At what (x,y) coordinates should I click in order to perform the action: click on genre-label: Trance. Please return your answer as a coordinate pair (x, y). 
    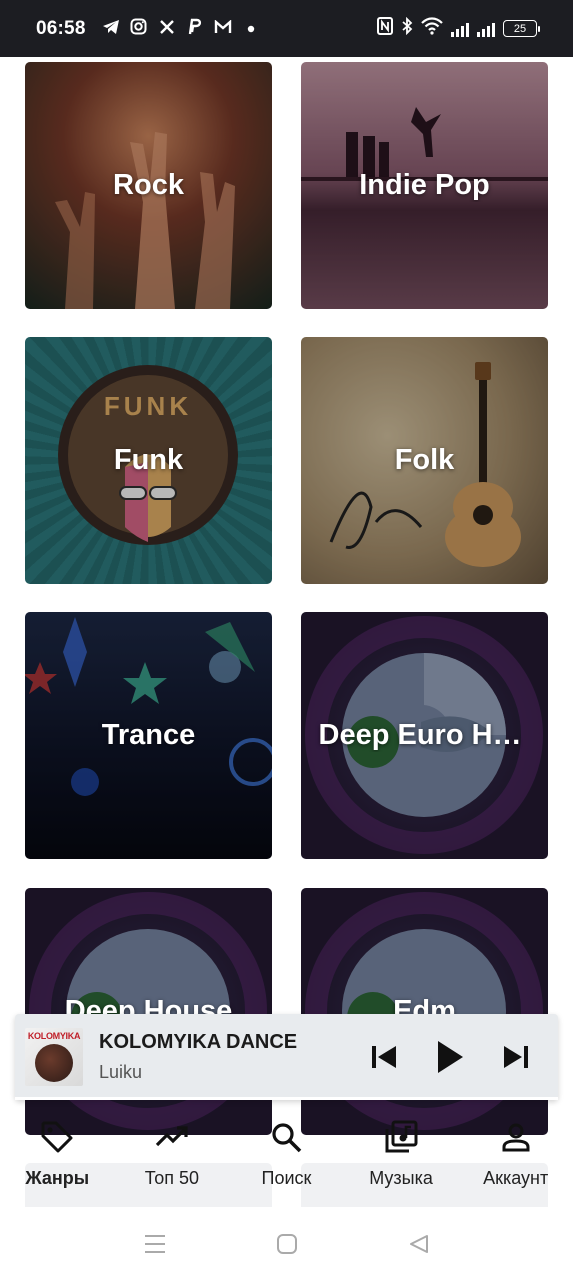
    Looking at the image, I should click on (148, 735).